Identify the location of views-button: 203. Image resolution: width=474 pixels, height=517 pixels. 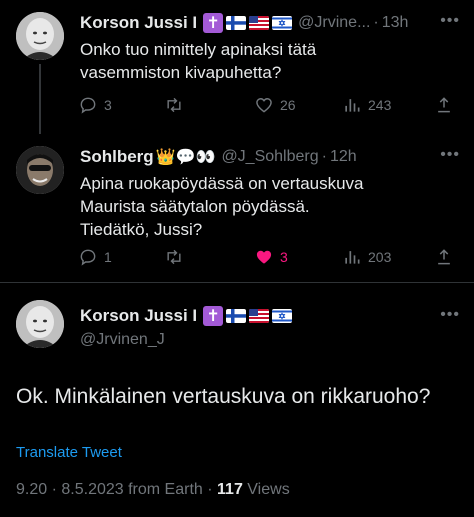
(366, 257).